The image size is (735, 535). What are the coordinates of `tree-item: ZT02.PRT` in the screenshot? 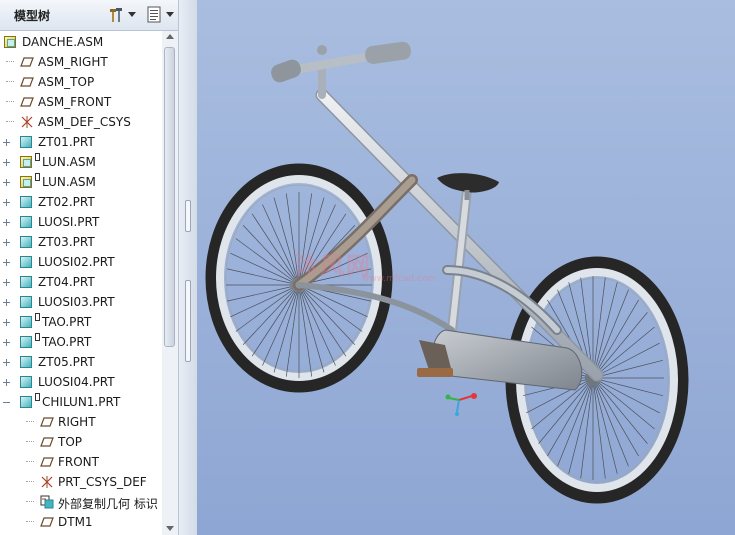 It's located at (81, 202).